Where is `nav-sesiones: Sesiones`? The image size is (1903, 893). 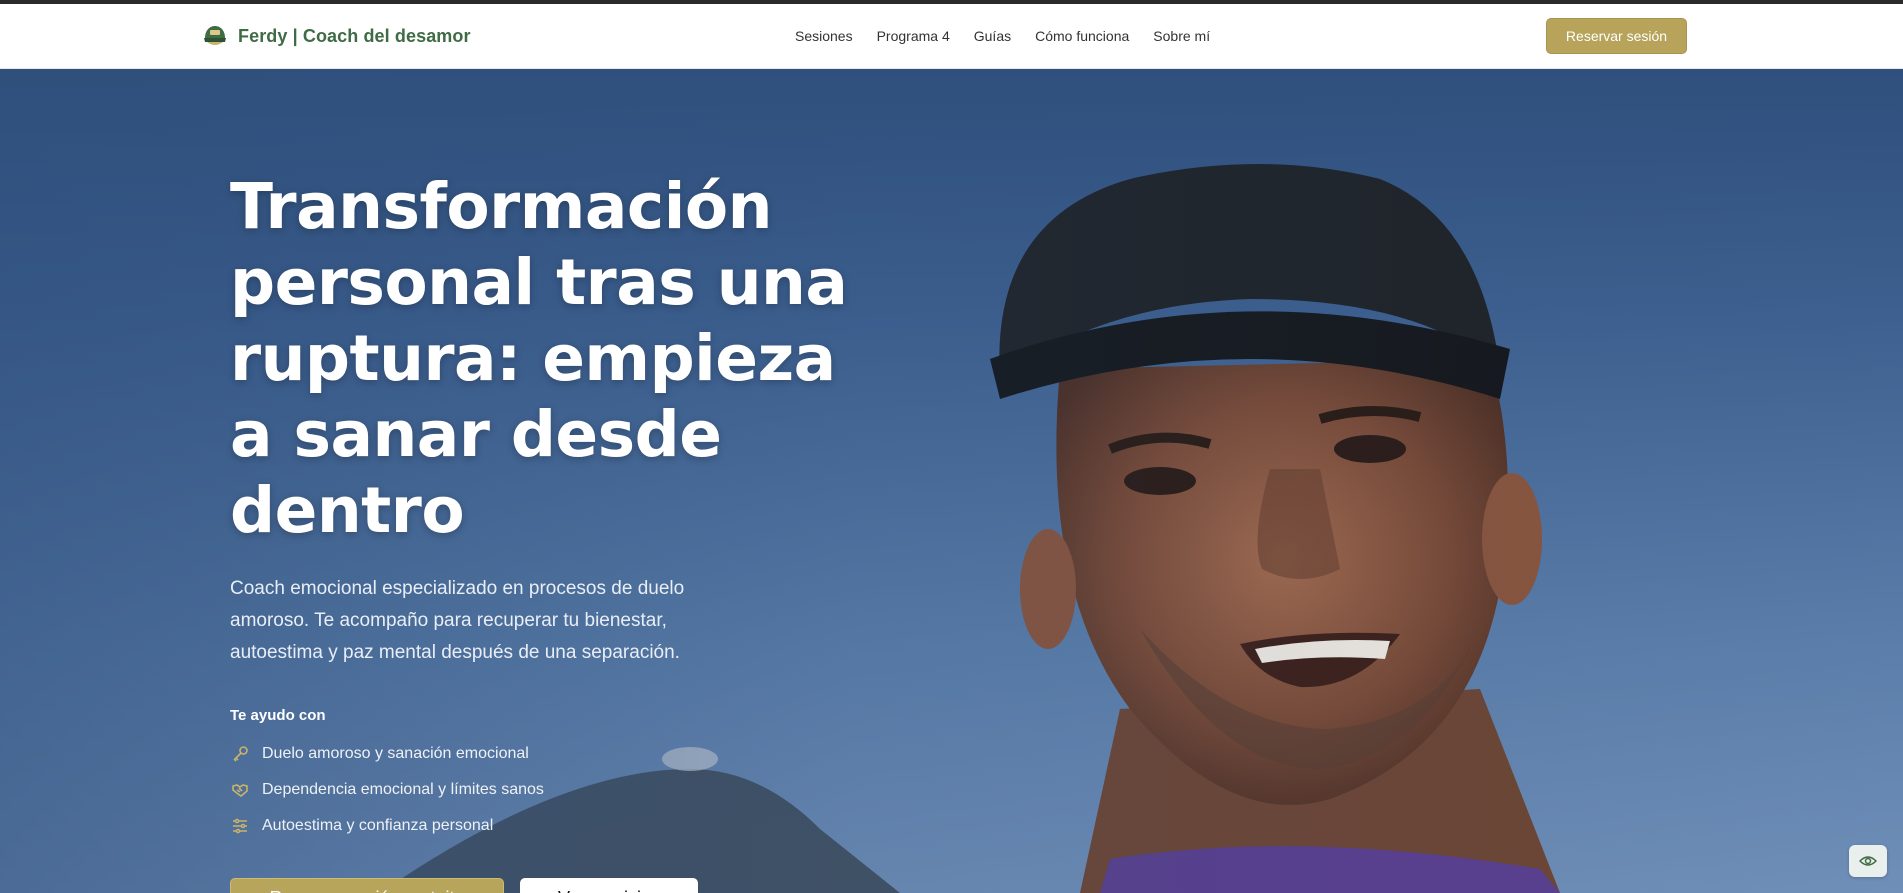 nav-sesiones: Sesiones is located at coordinates (824, 36).